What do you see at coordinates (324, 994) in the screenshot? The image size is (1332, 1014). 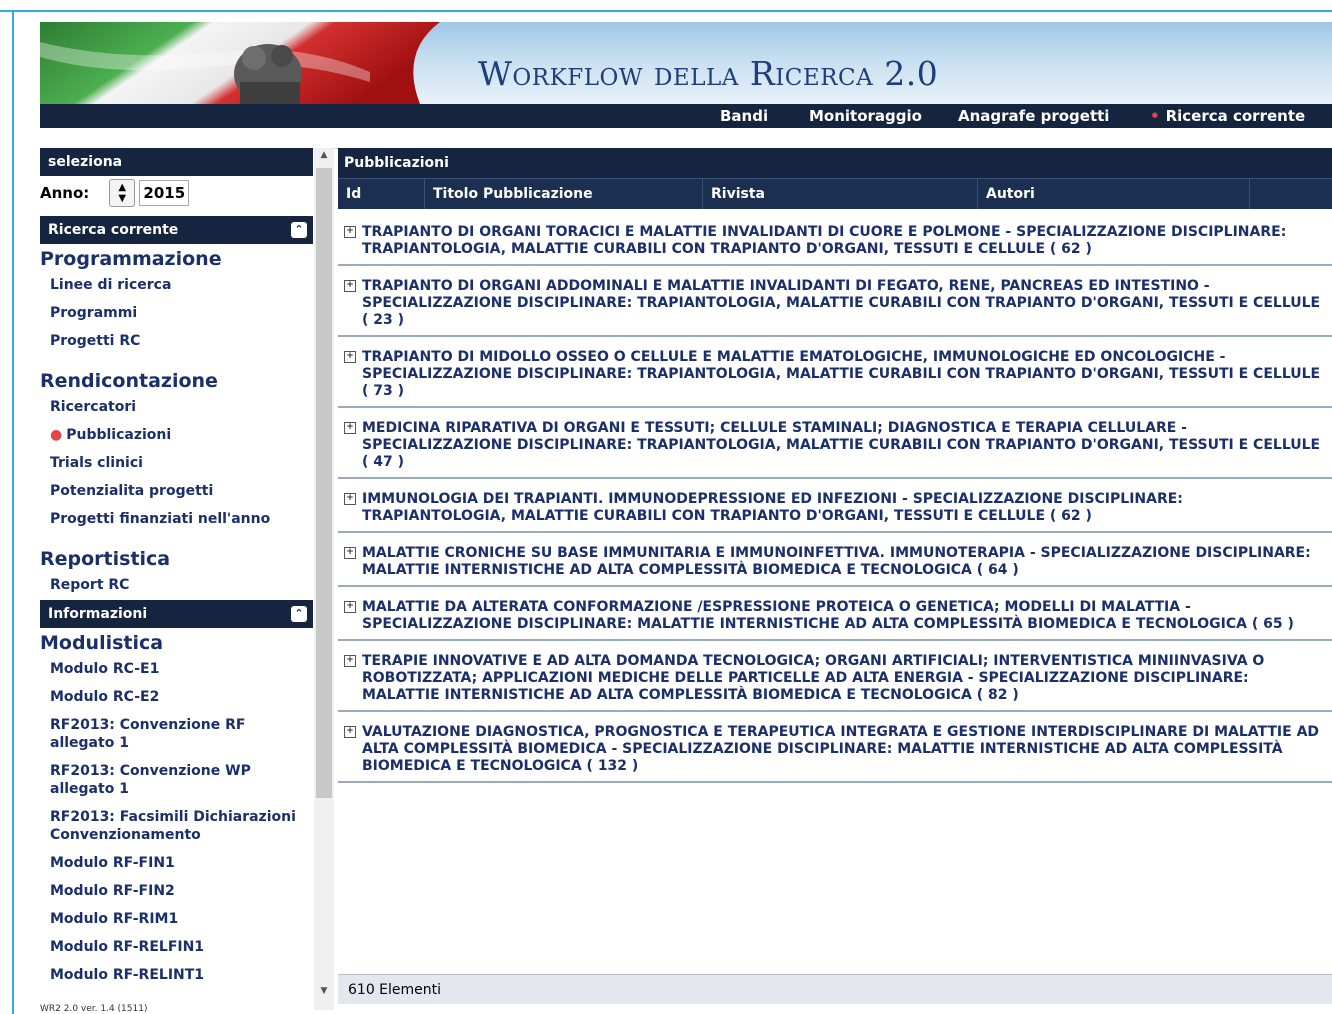 I see `scroll-down-icon: ▼` at bounding box center [324, 994].